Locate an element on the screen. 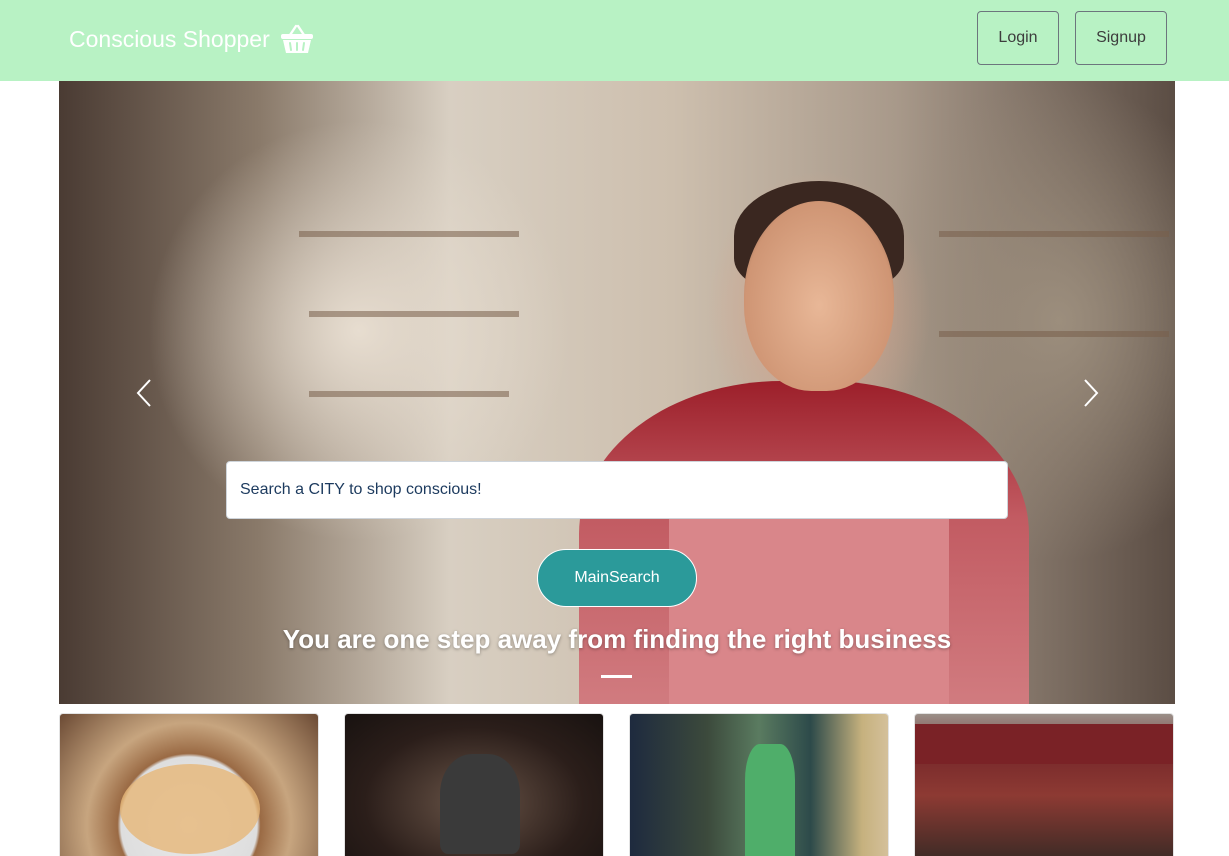 The width and height of the screenshot is (1229, 856). signup-button: Signup is located at coordinates (1121, 38).